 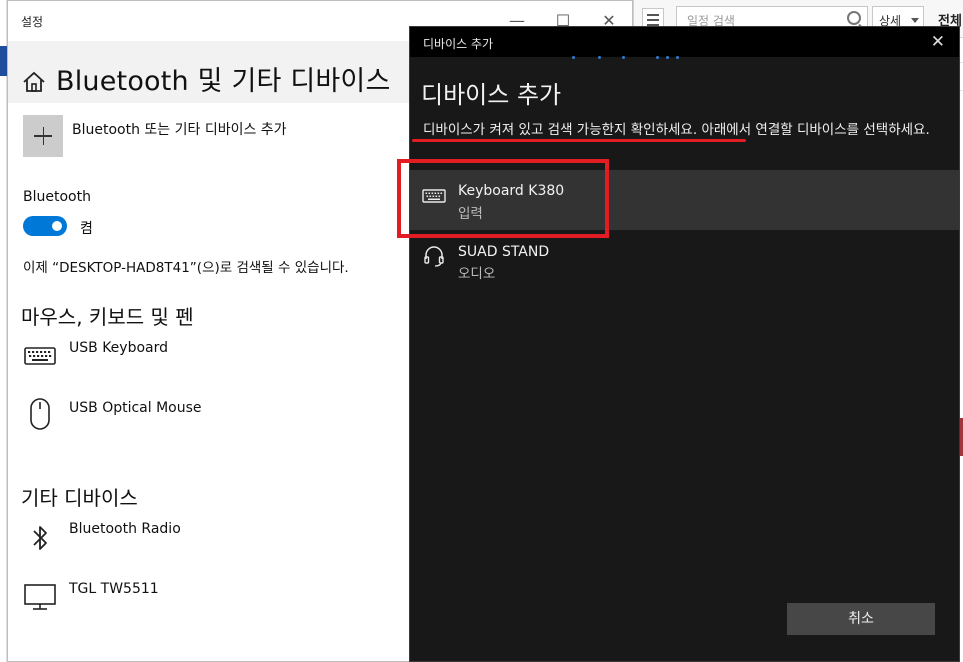 What do you see at coordinates (503, 198) in the screenshot?
I see `annotation-highlight-box` at bounding box center [503, 198].